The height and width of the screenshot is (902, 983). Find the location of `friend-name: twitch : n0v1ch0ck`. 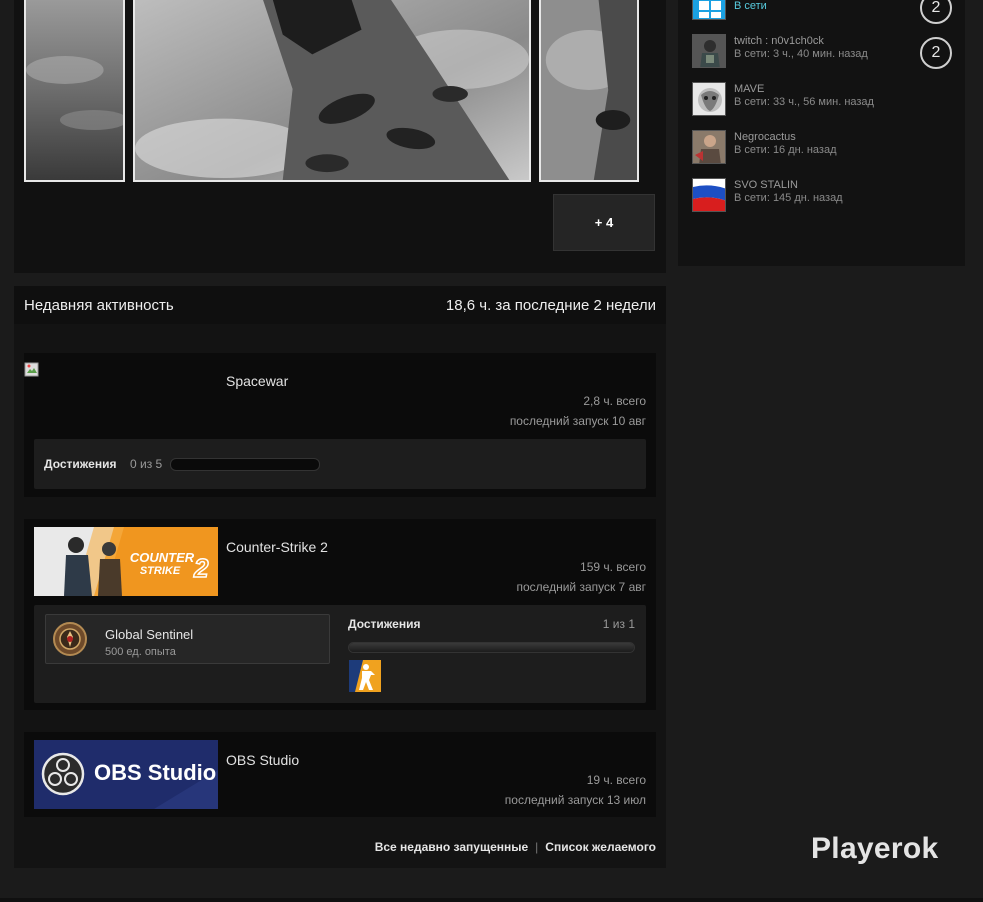

friend-name: twitch : n0v1ch0ck is located at coordinates (779, 41).